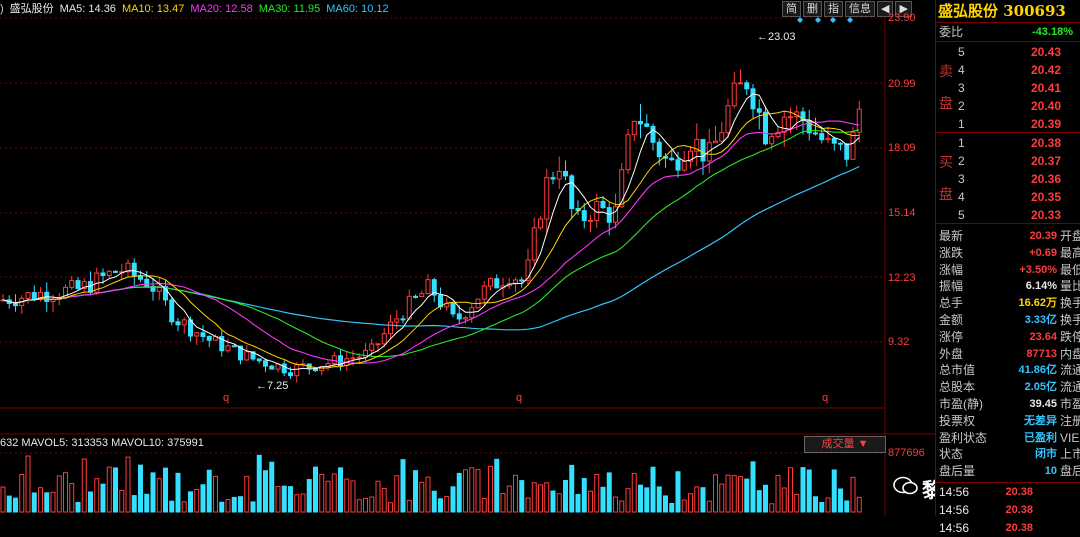 The image size is (1080, 537). I want to click on stat-row: 涨幅 +3.50% 最低, so click(1008, 270).